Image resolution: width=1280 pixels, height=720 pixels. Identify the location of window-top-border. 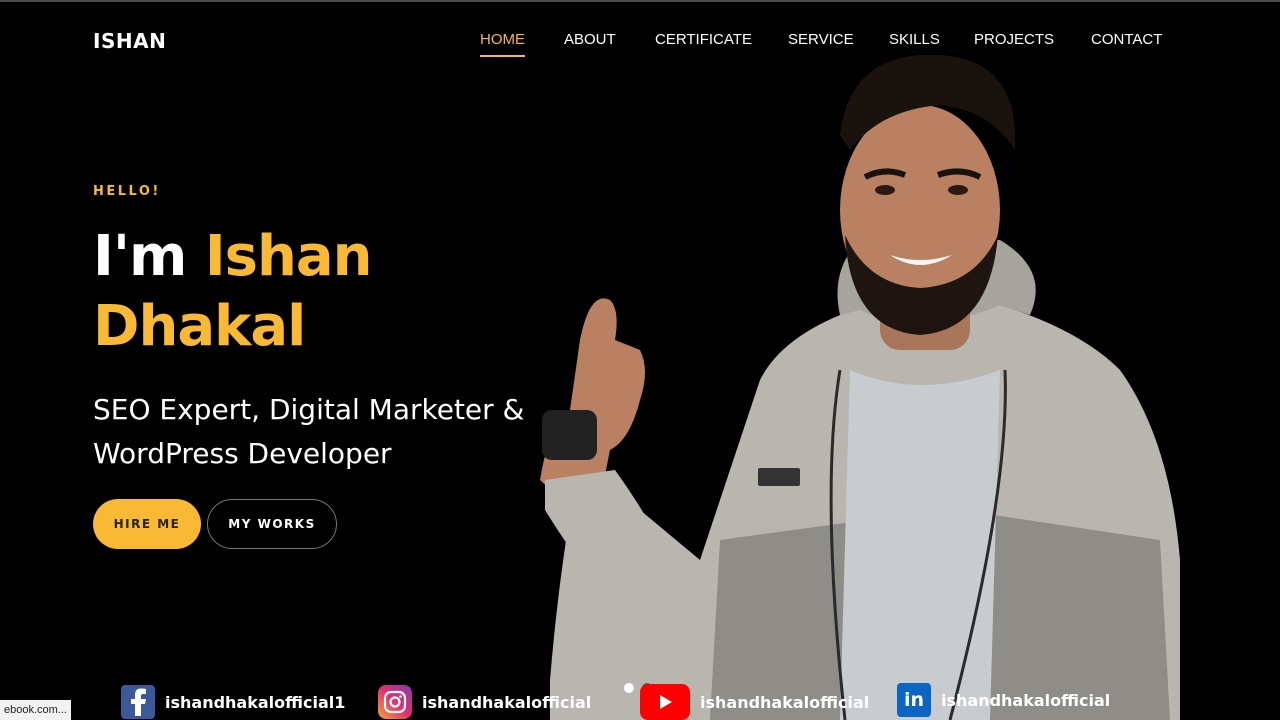
(640, 1).